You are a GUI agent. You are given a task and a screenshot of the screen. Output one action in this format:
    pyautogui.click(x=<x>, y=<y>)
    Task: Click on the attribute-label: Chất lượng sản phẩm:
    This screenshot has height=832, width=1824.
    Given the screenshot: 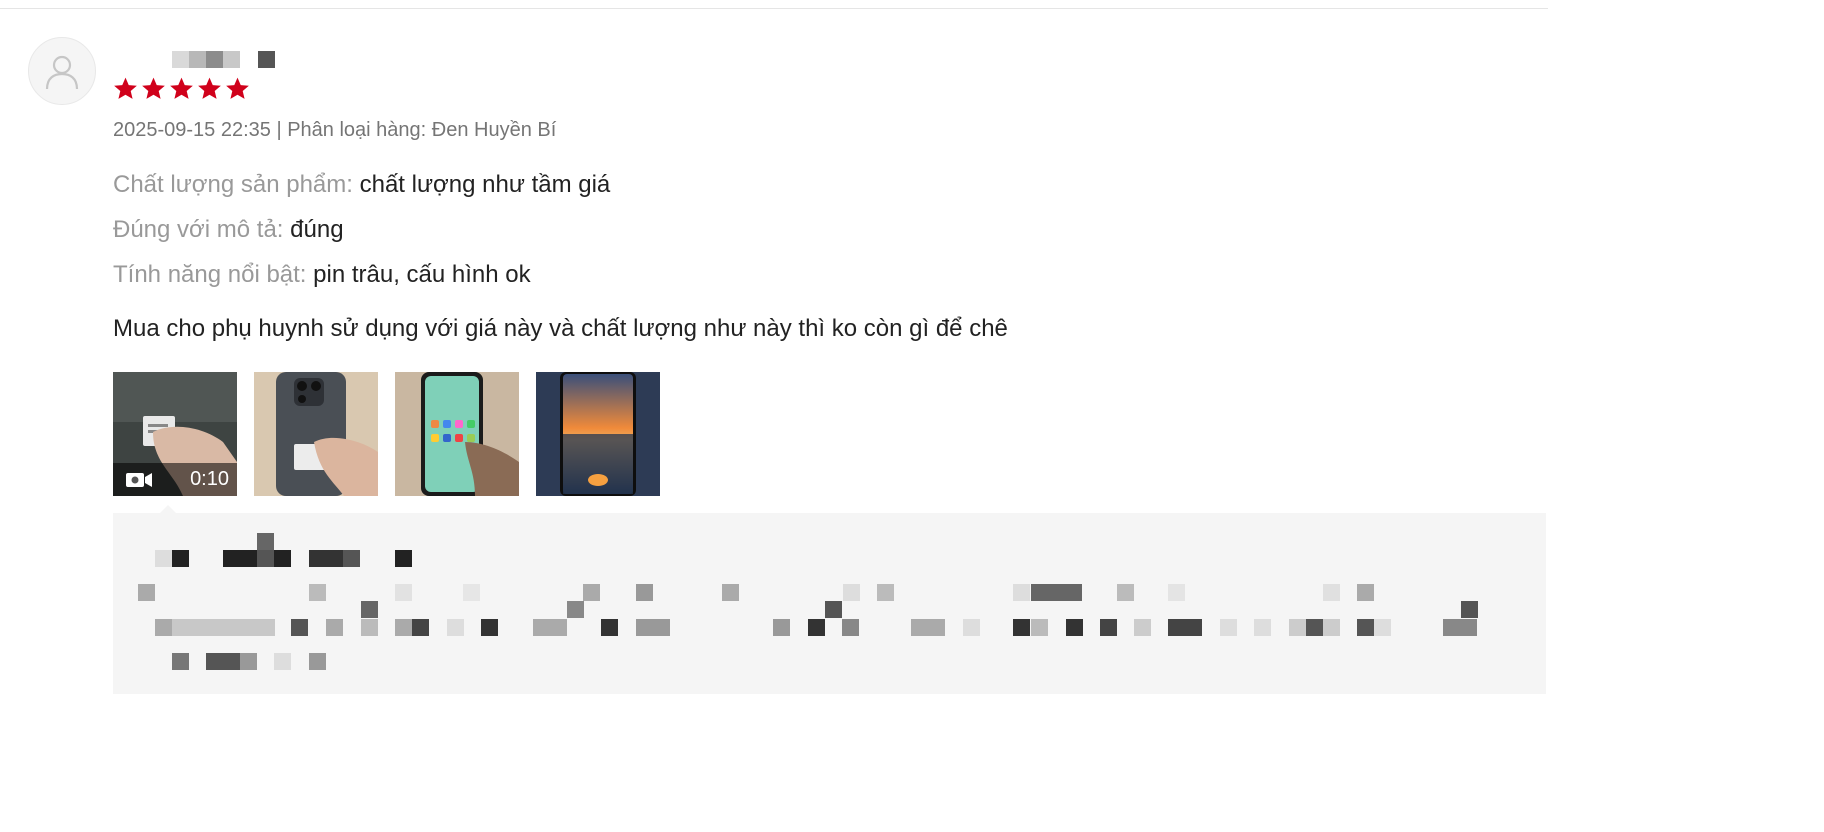 What is the action you would take?
    pyautogui.click(x=233, y=184)
    